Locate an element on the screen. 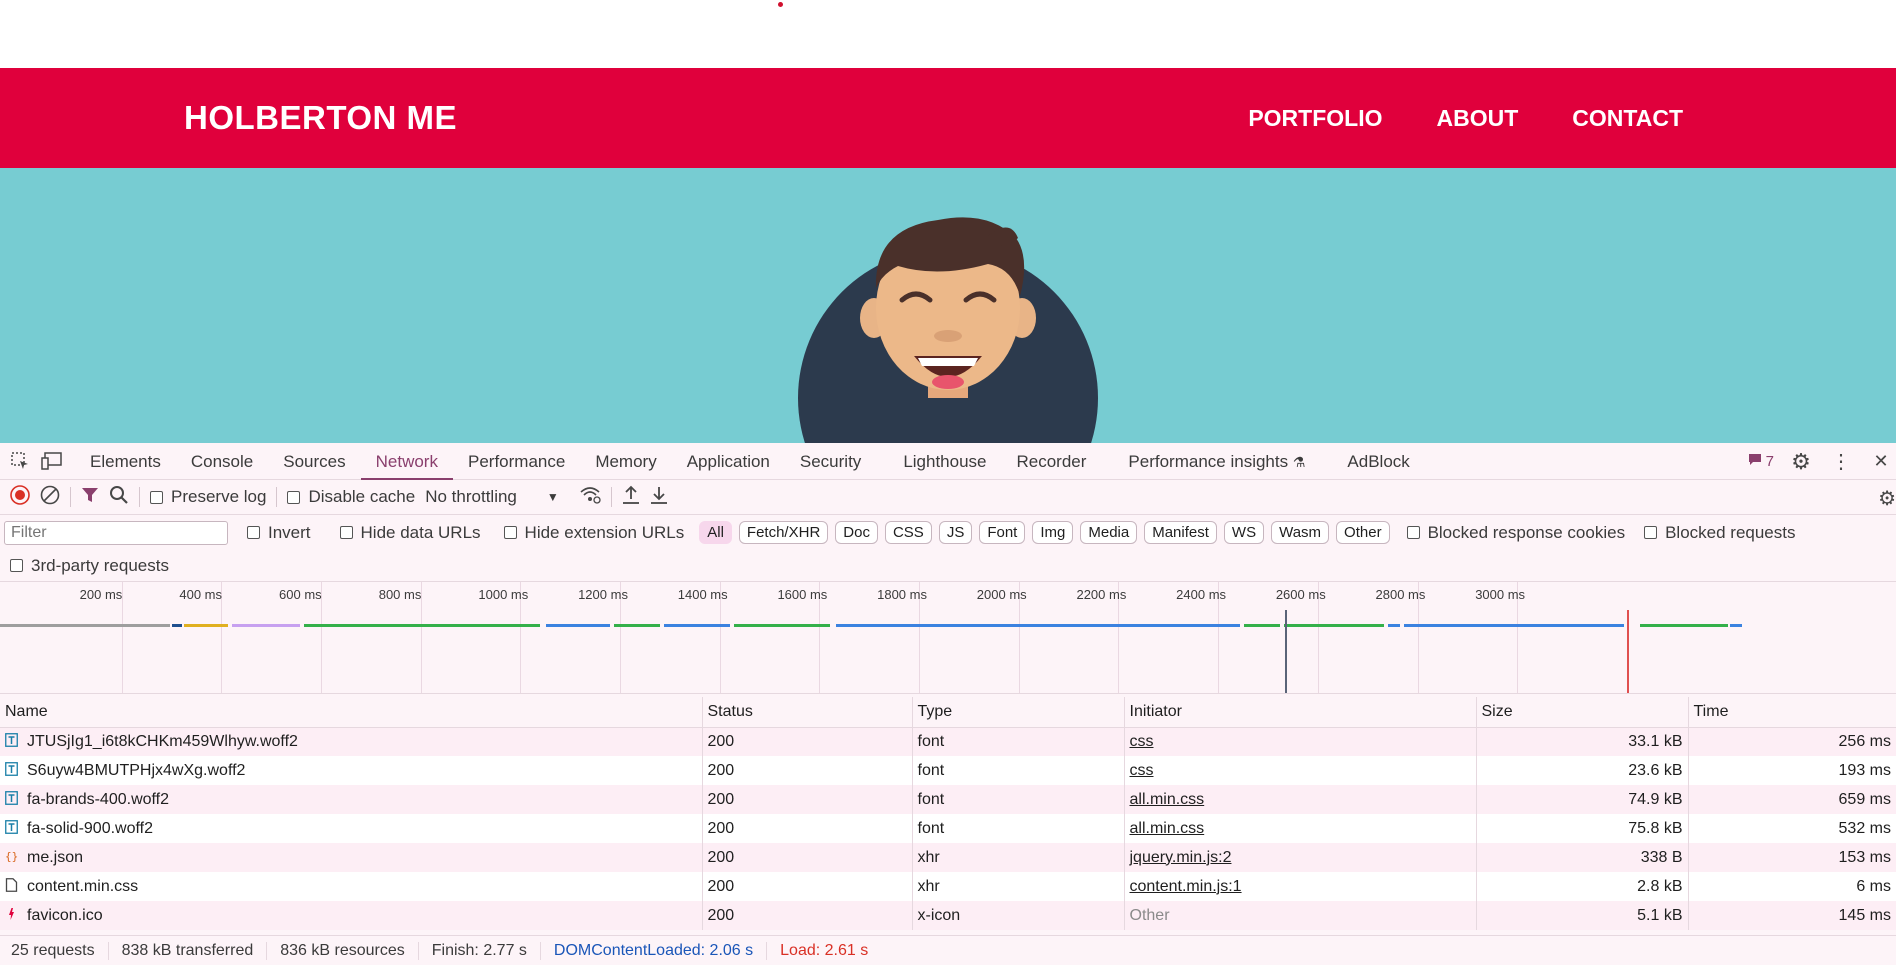  cell-name: S6uyw4BMUTPHjx4wXg.woff2 is located at coordinates (351, 770).